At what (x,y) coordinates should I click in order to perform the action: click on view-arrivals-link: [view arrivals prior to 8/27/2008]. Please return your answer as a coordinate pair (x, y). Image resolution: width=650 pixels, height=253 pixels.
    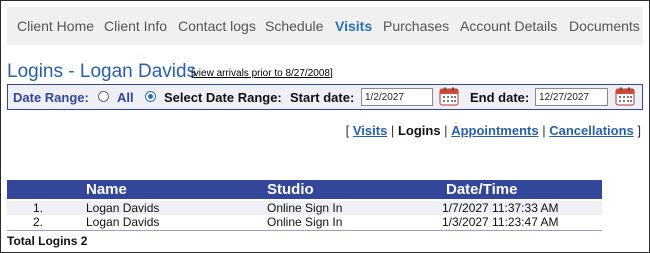
    Looking at the image, I should click on (262, 73).